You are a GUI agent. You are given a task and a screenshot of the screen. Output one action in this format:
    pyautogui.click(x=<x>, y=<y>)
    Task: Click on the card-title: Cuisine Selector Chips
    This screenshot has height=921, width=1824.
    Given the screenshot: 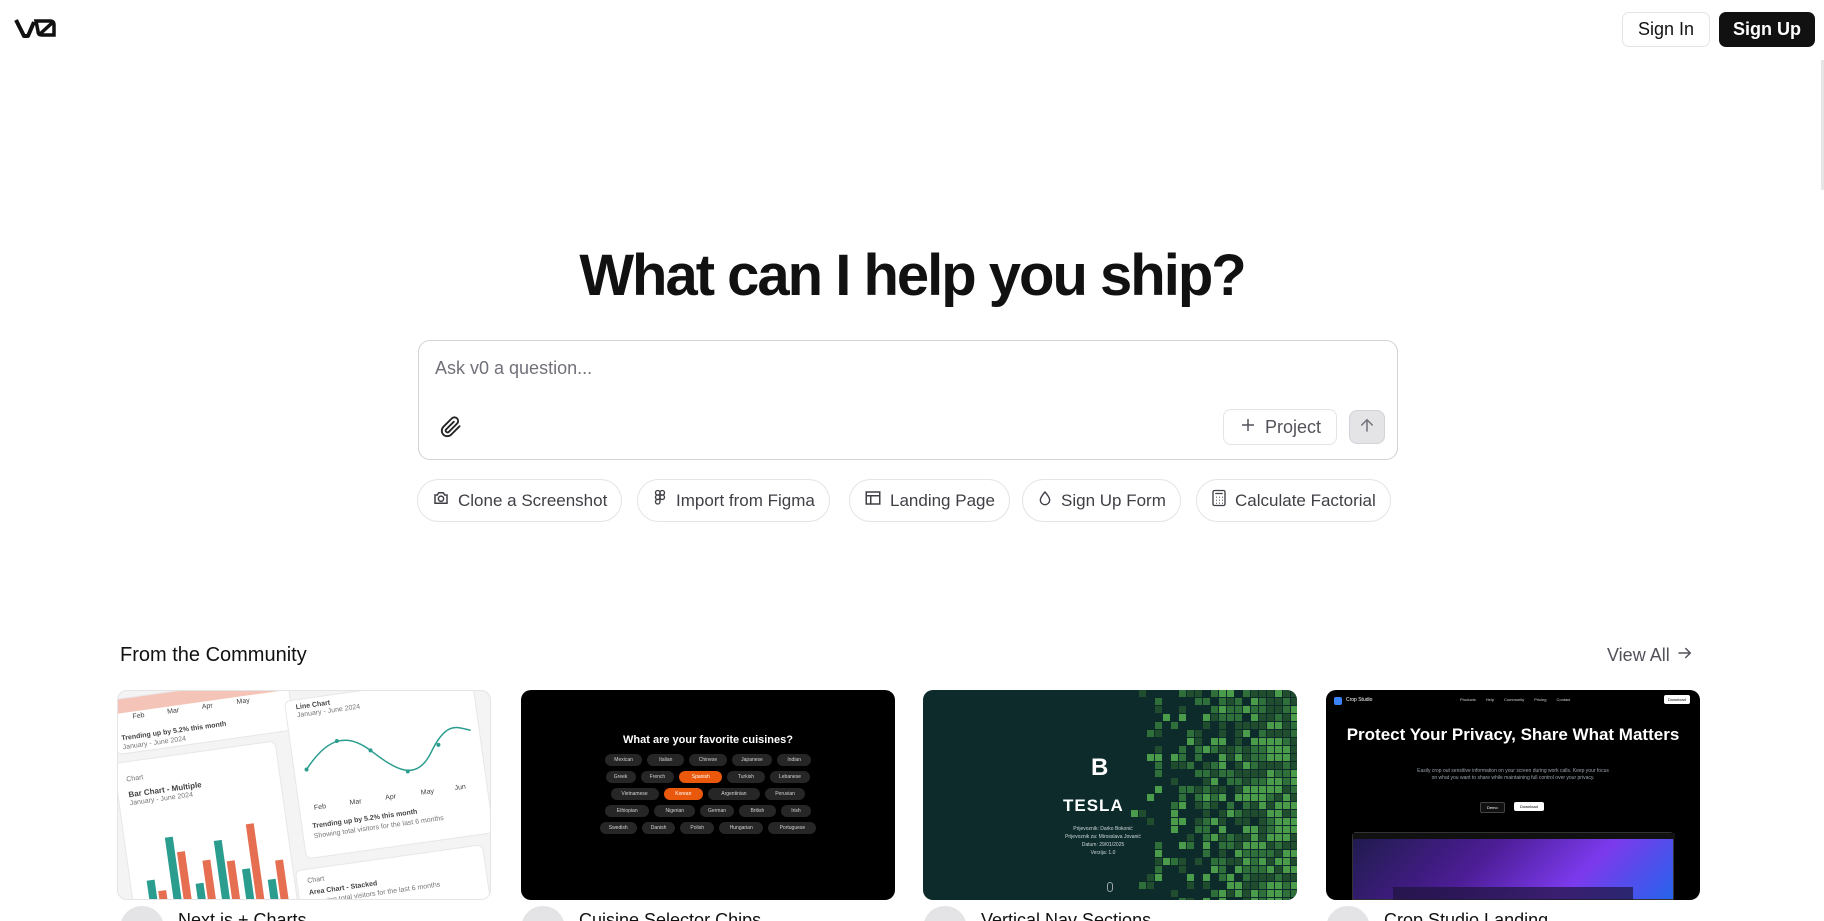 What is the action you would take?
    pyautogui.click(x=670, y=915)
    